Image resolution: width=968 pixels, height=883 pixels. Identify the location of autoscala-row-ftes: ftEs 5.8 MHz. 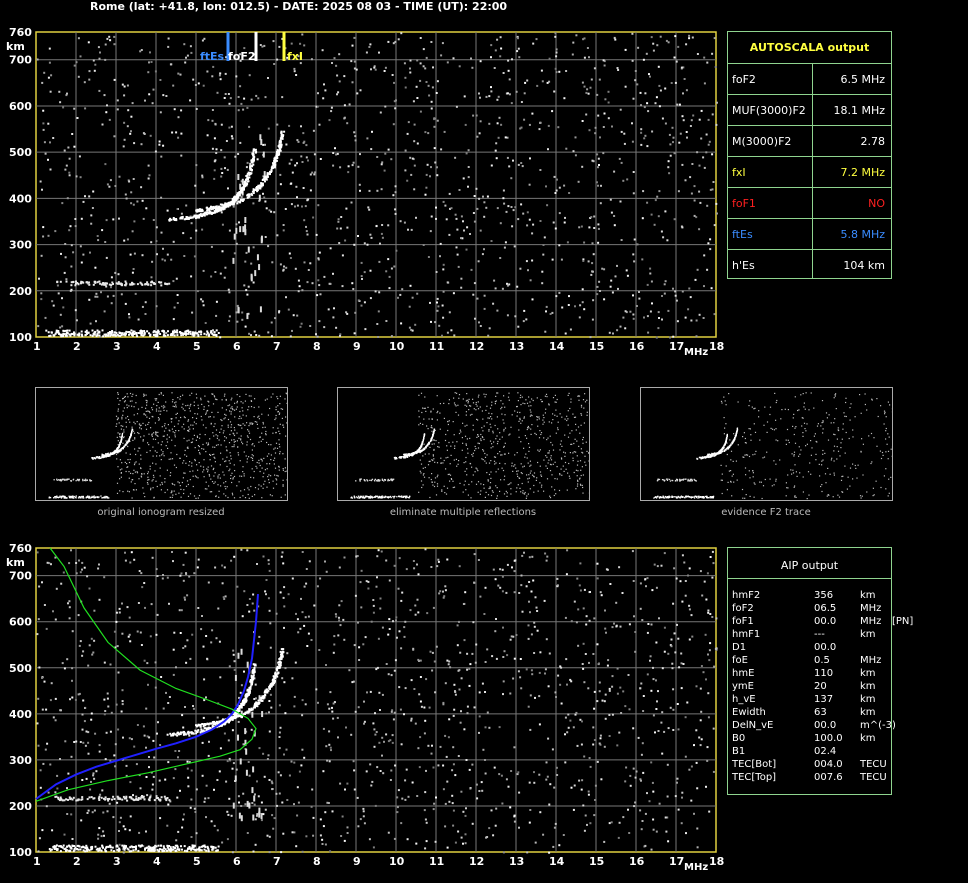
(809, 234).